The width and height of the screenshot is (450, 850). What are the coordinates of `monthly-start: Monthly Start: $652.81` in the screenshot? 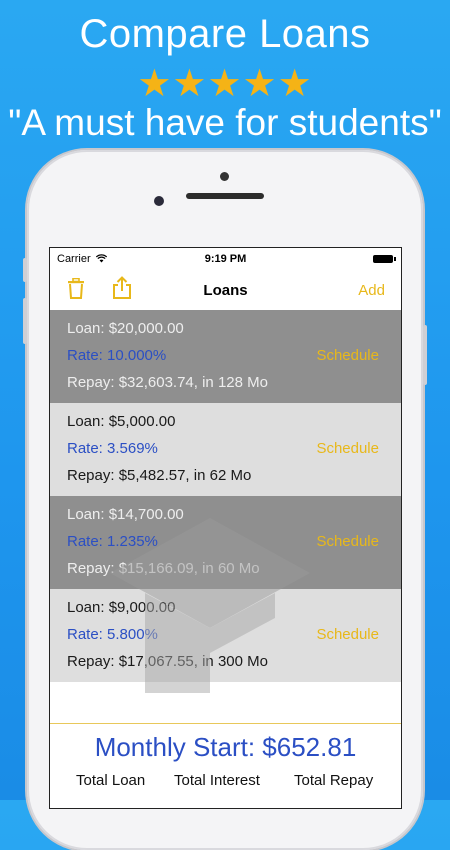 It's located at (225, 747).